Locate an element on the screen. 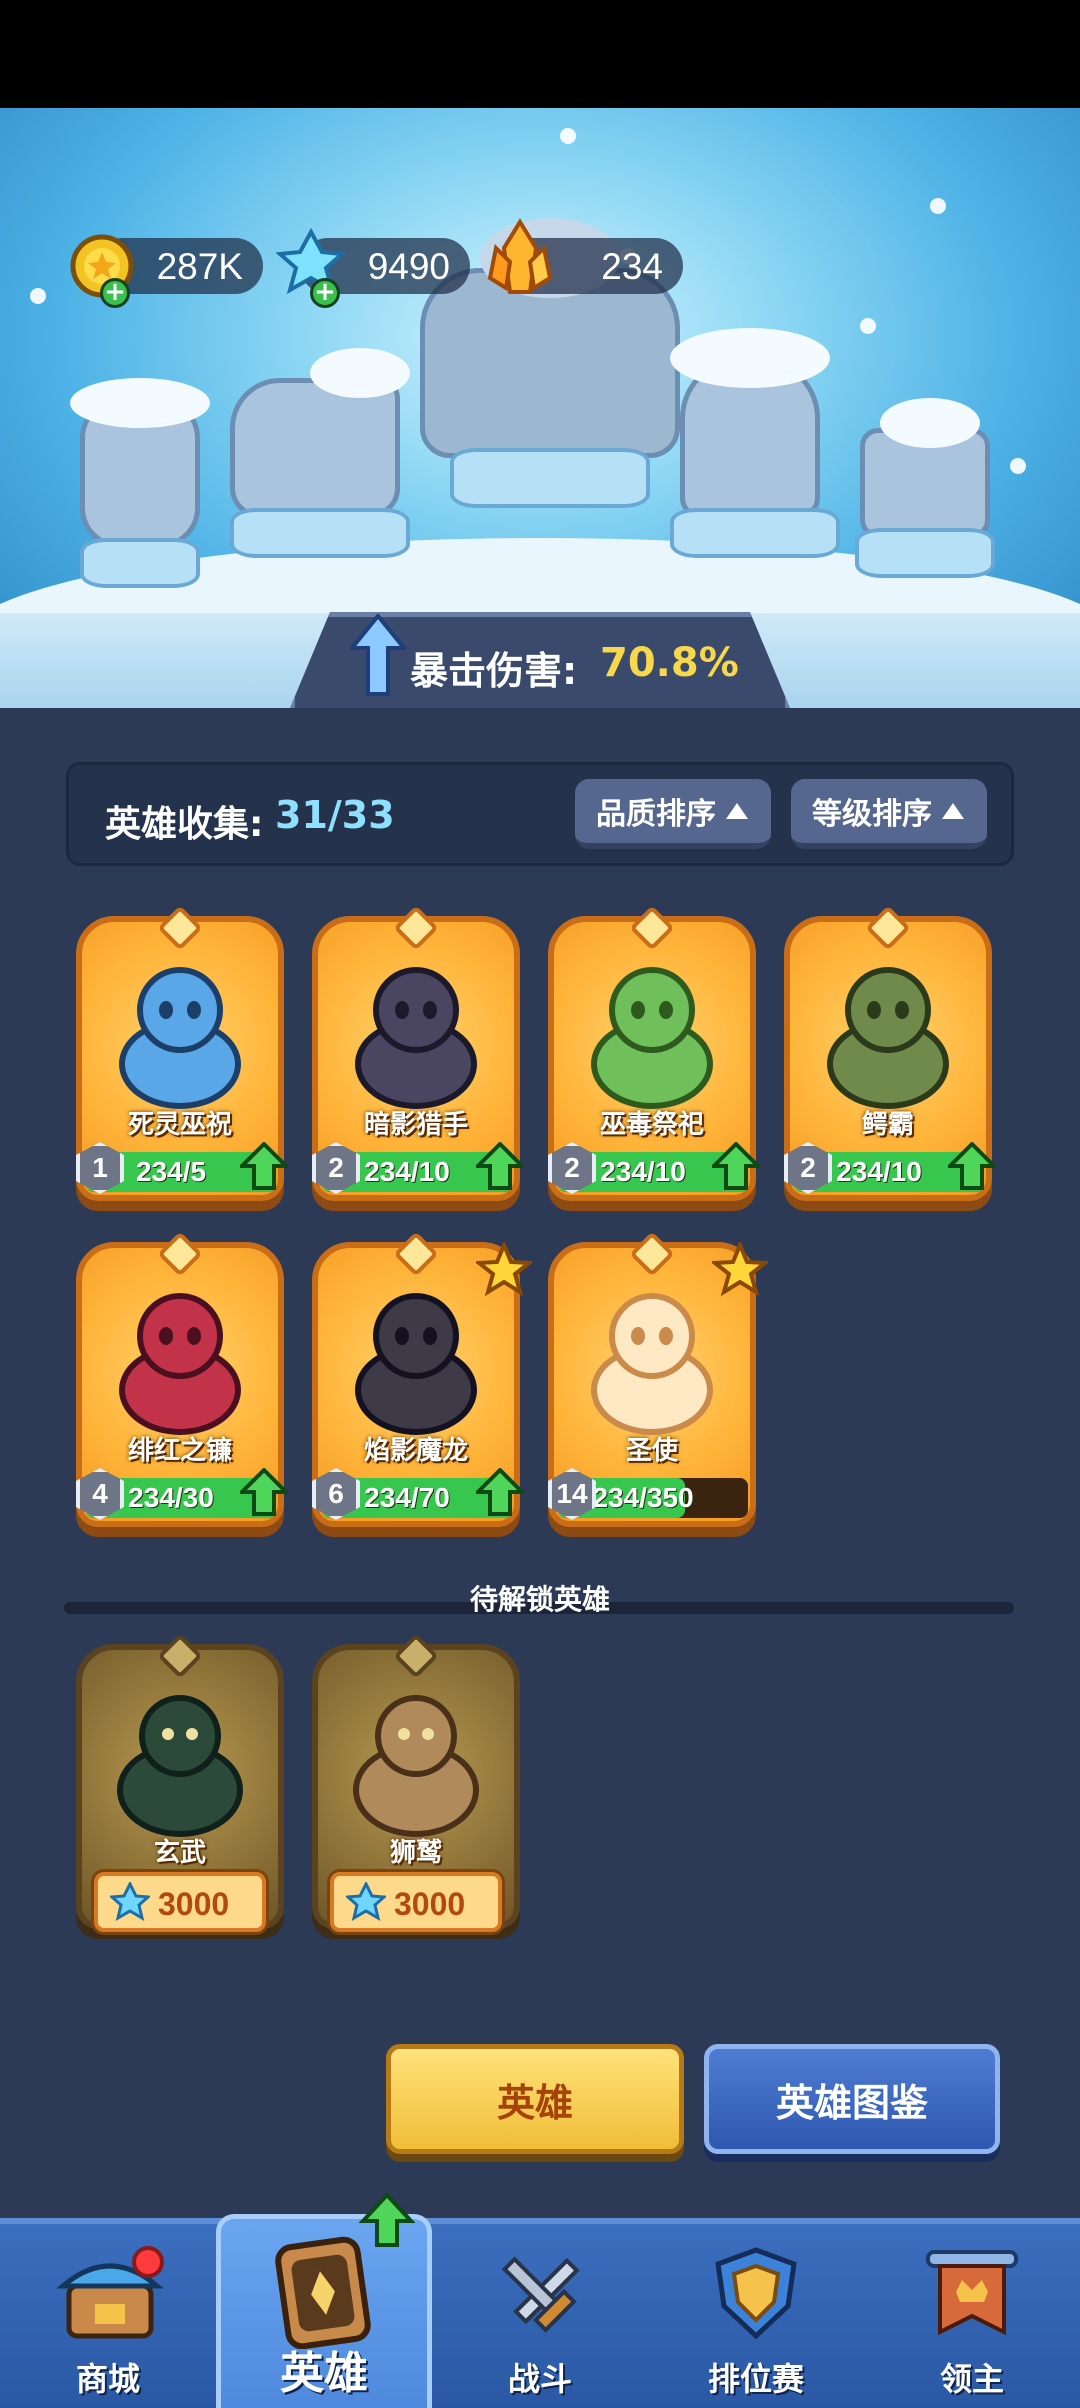 This screenshot has width=1080, height=2408. hero-name: 焰影魔龙 is located at coordinates (415, 1451).